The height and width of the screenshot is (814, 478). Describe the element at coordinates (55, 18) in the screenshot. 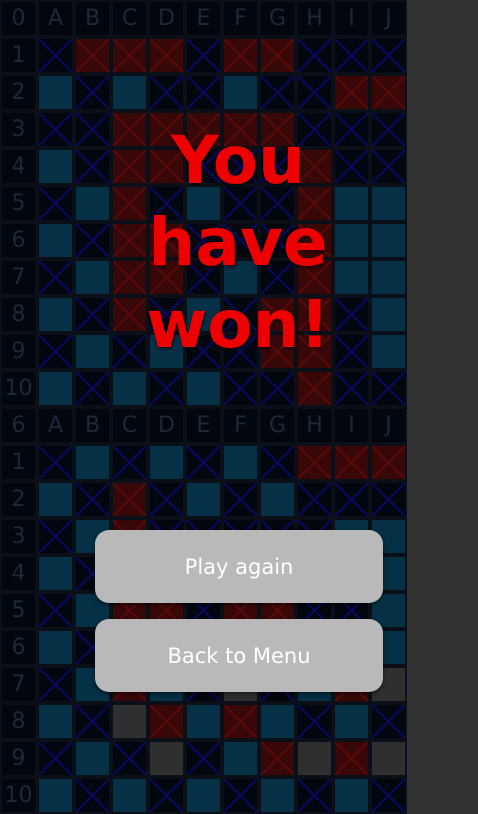

I see `column-label: A` at that location.